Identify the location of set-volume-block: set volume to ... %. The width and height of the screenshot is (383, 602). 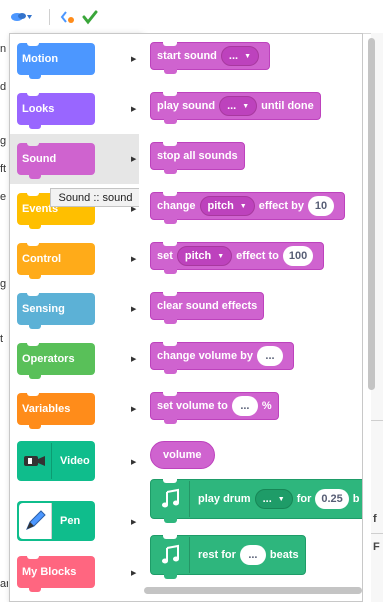
(214, 408).